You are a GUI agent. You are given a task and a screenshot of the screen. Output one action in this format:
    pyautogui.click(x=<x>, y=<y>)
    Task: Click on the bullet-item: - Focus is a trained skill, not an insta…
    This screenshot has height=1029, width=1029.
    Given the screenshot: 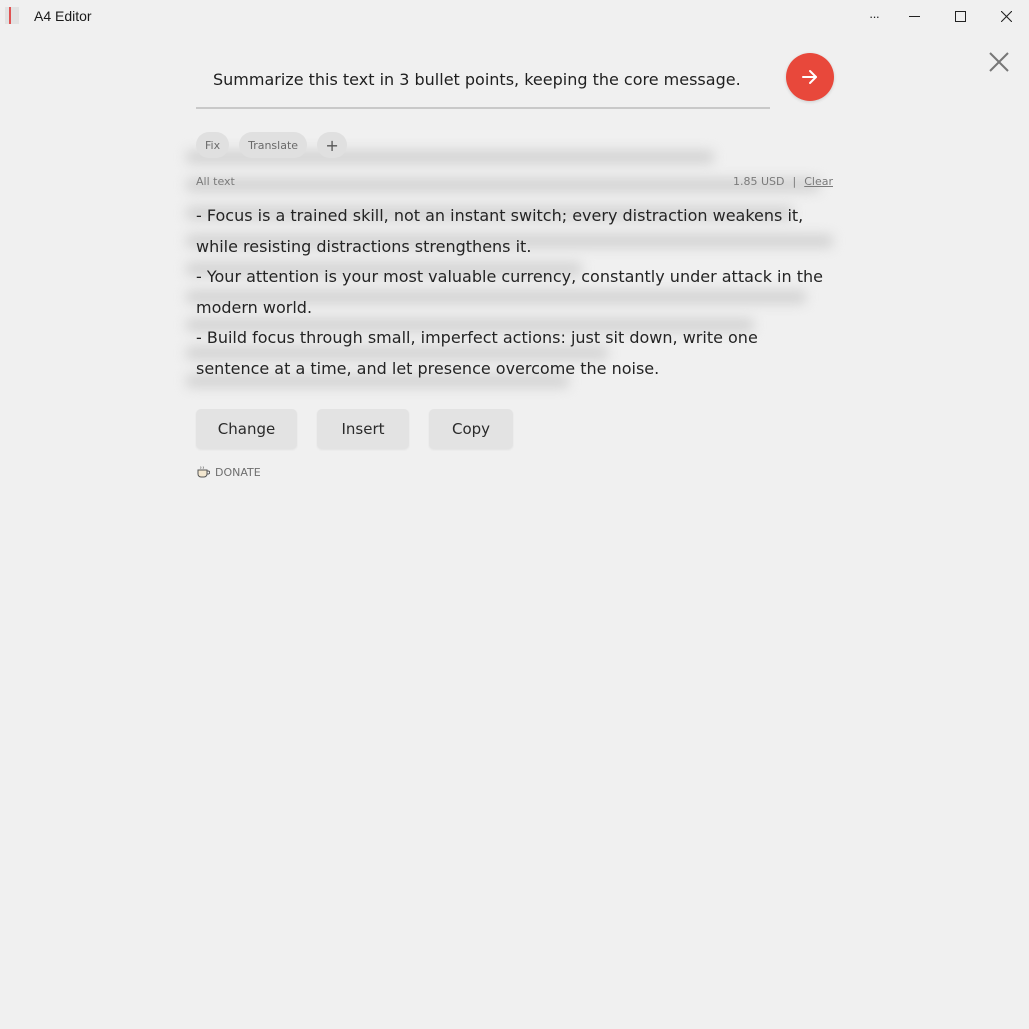 What is the action you would take?
    pyautogui.click(x=500, y=231)
    